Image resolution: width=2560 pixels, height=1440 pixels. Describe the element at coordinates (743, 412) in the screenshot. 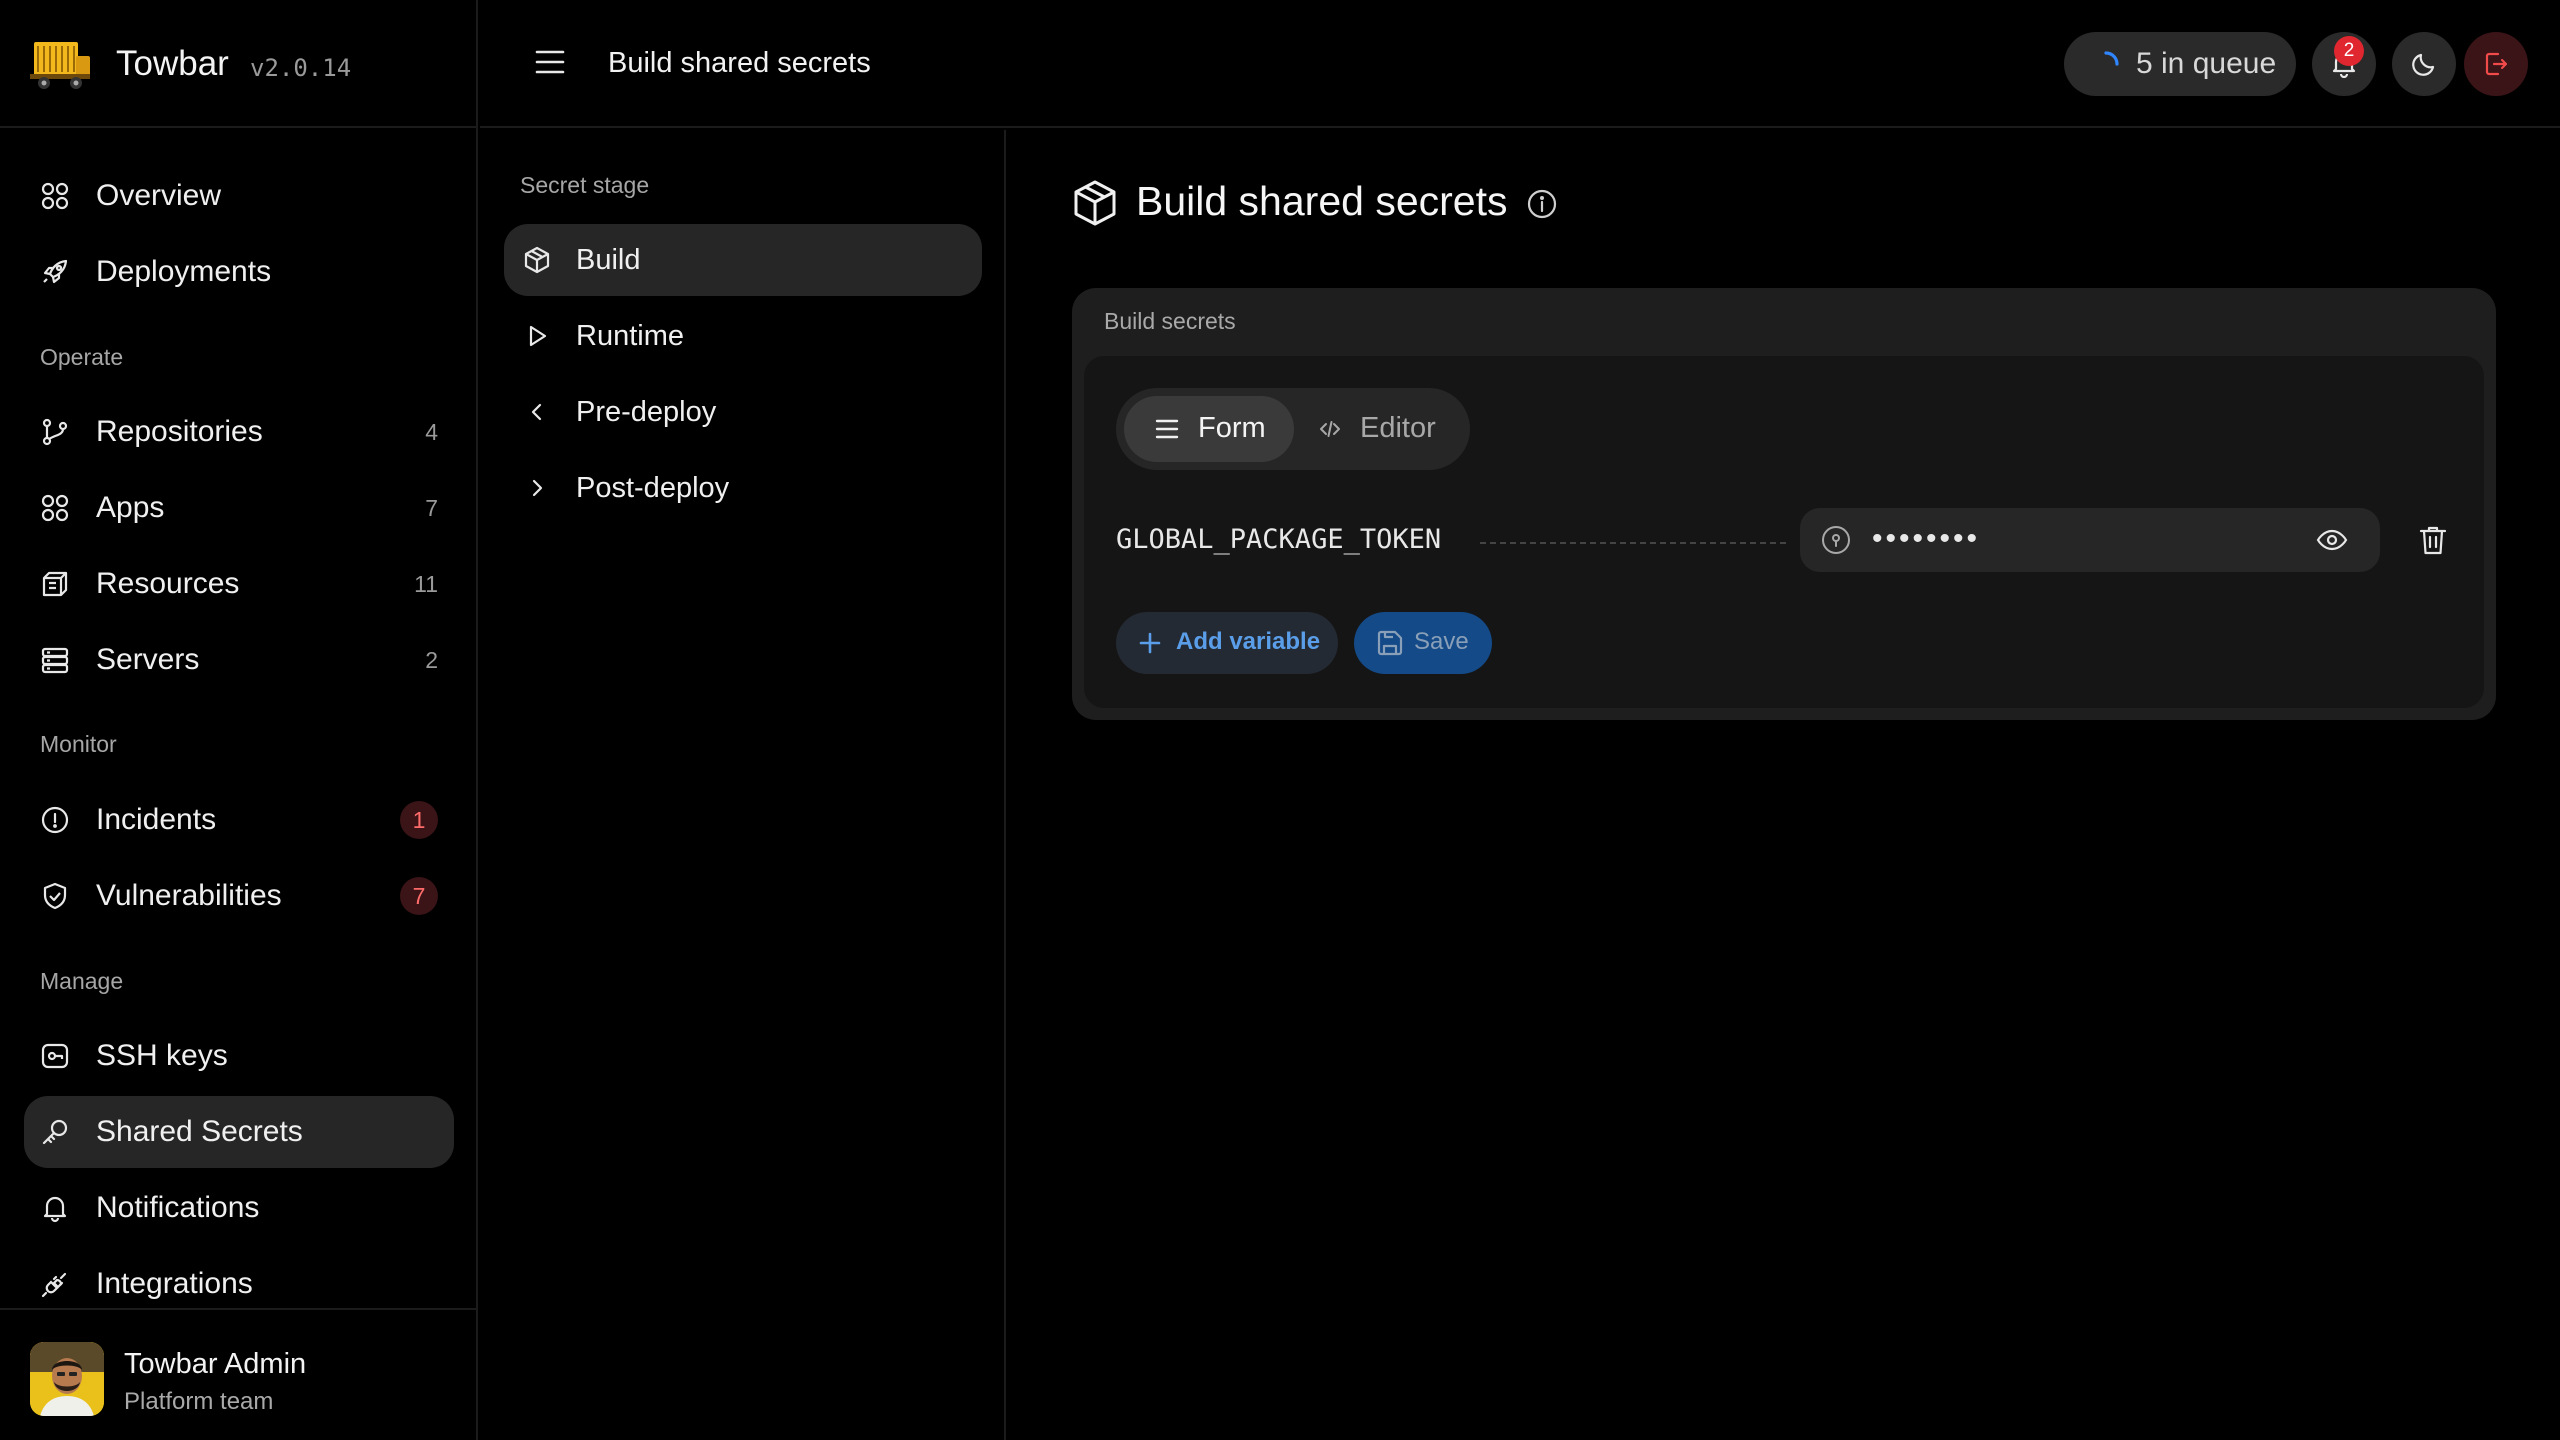

I see `stage-item-pre-deploy: Pre-deploy` at that location.